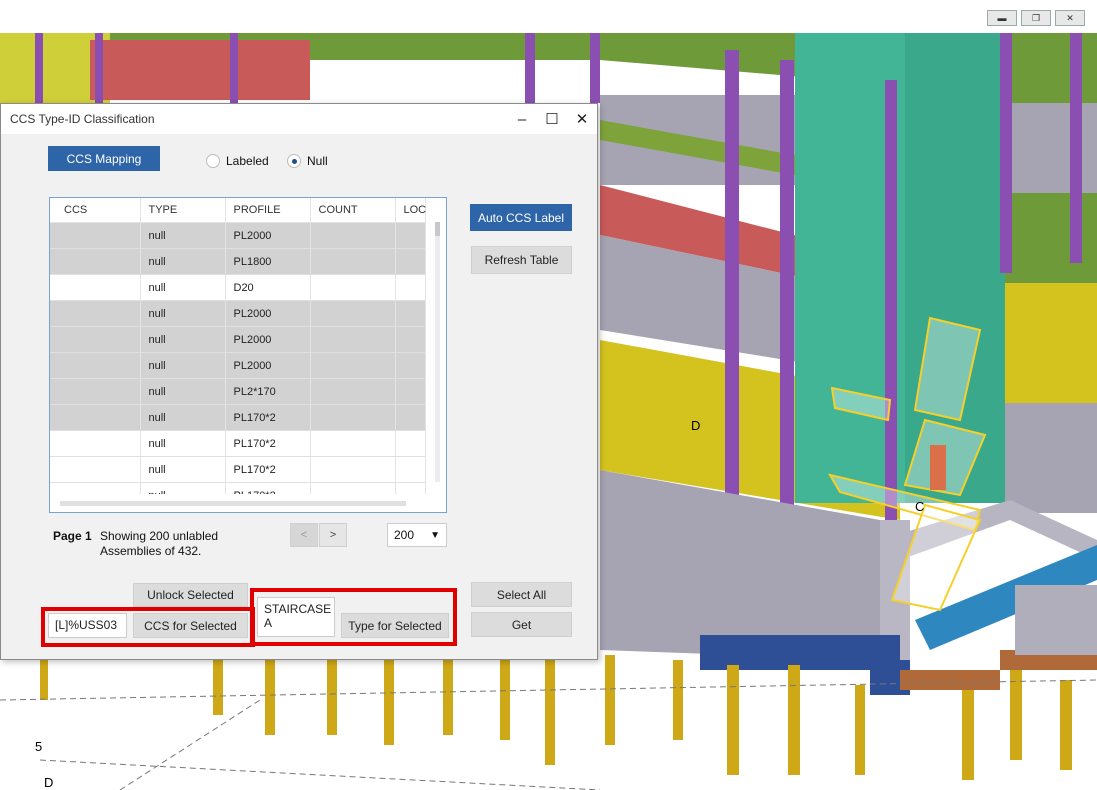  Describe the element at coordinates (437, 229) in the screenshot. I see `vscroll-thumb` at that location.